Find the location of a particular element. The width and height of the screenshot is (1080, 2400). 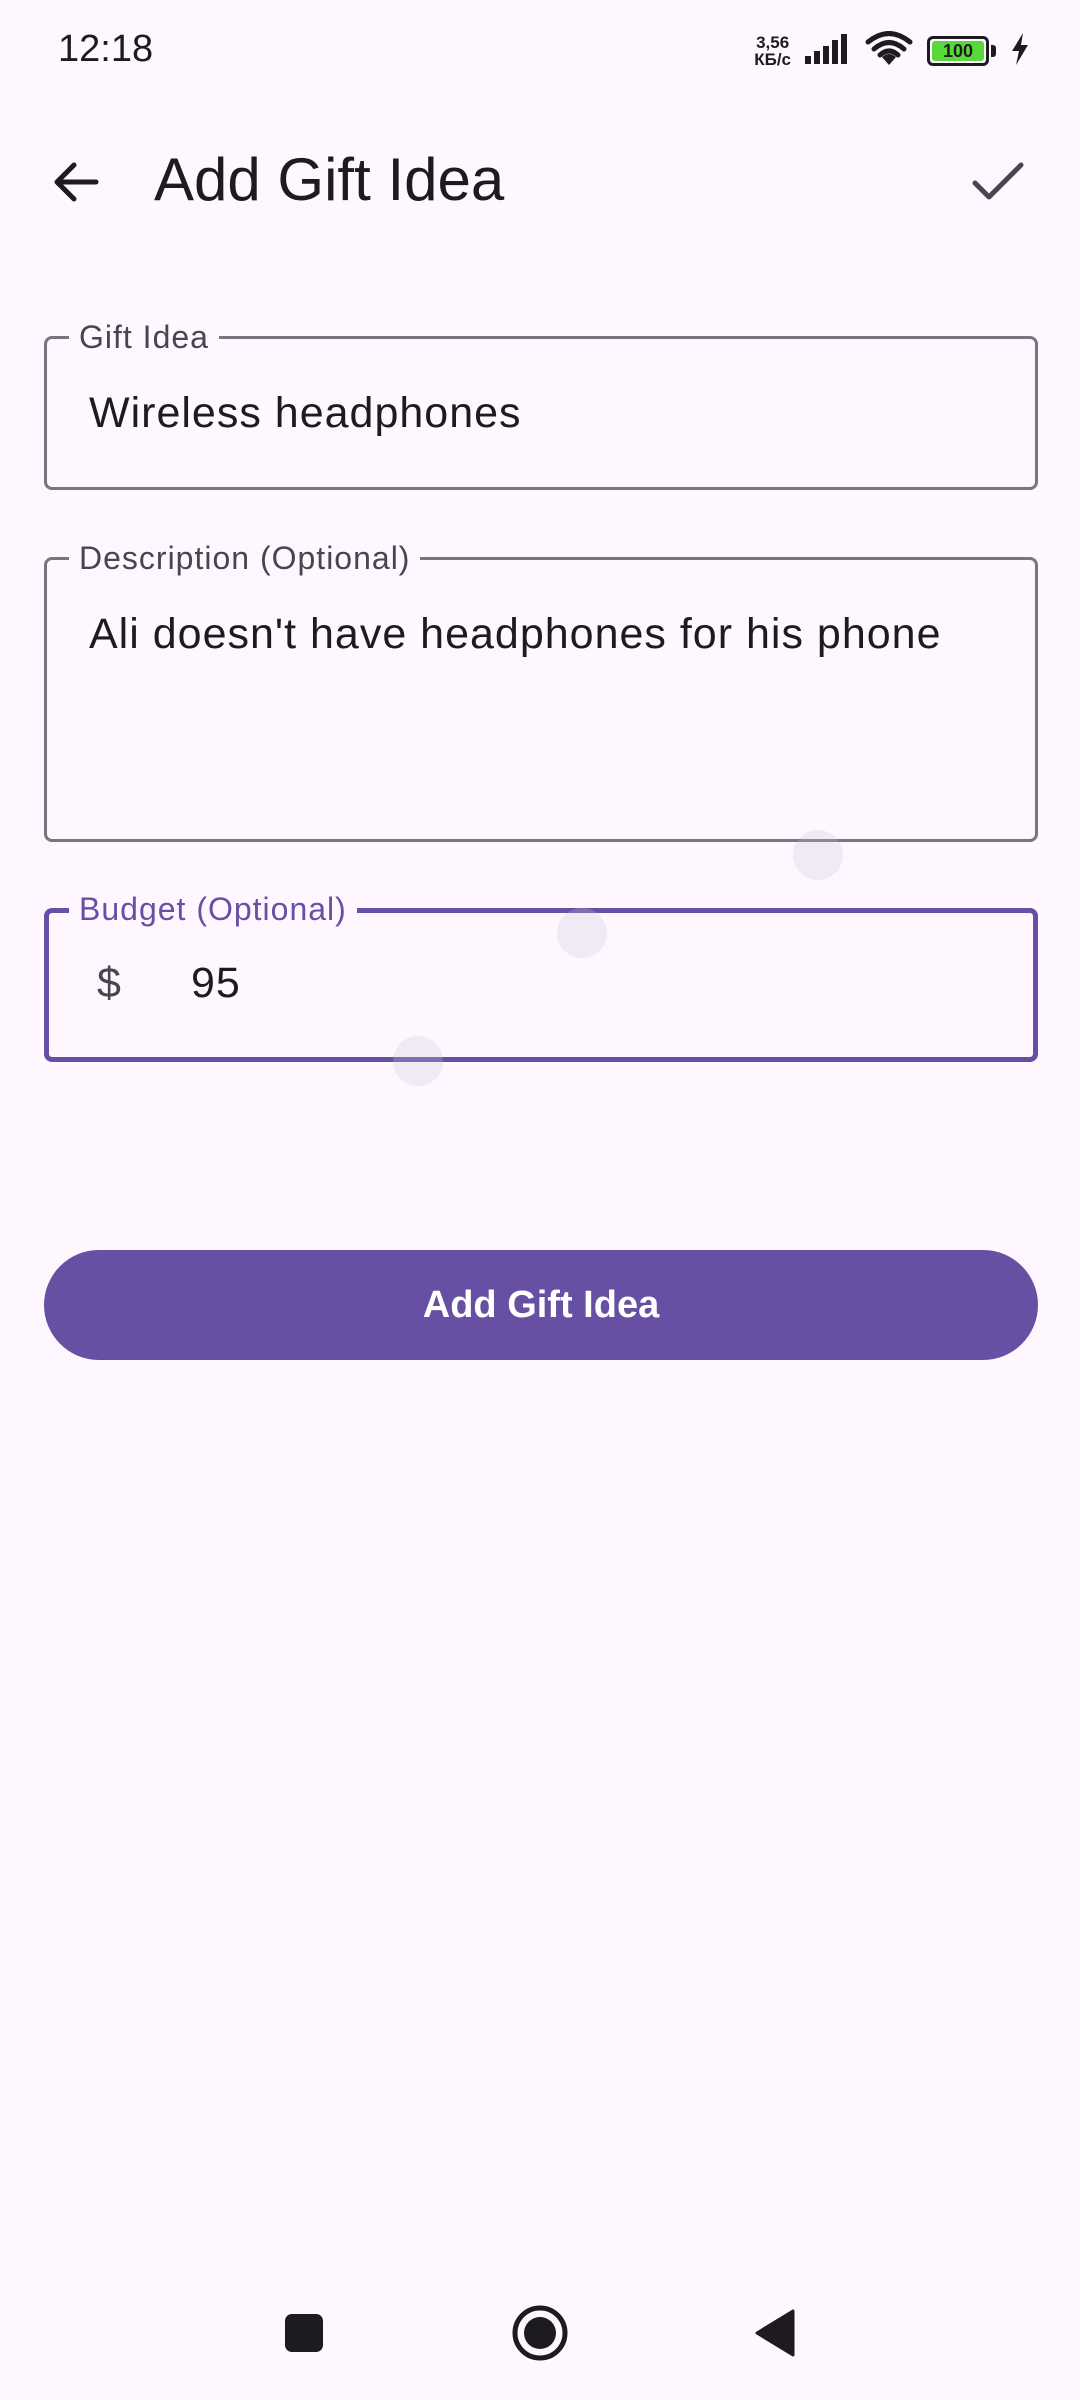

network-speed-unit: КБ/с is located at coordinates (772, 59).